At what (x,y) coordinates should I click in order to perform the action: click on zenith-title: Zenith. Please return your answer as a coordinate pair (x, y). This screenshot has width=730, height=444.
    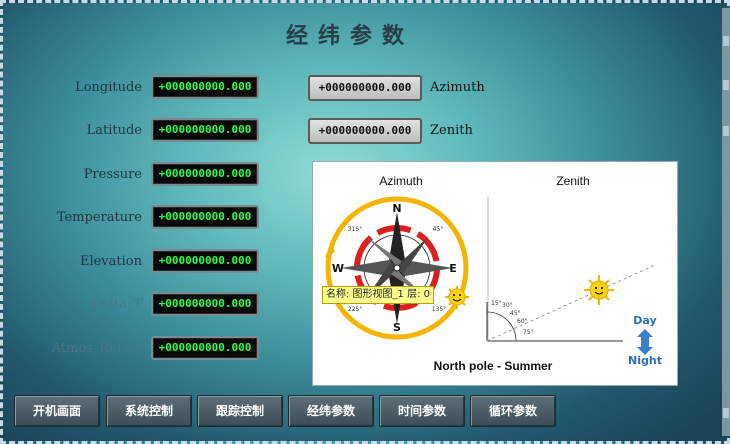
    Looking at the image, I should click on (572, 181).